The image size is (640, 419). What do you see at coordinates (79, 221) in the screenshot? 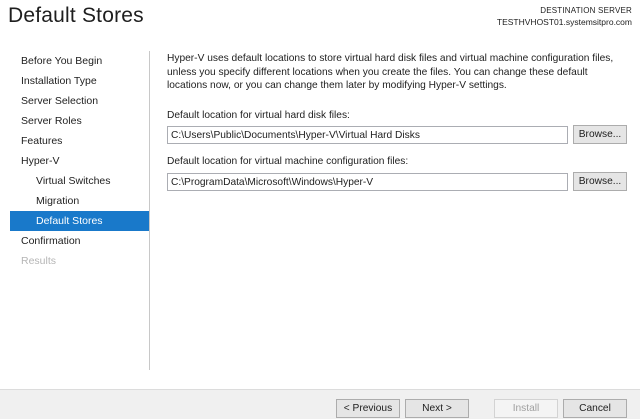
I see `nav-item-default-stores: Default Stores` at bounding box center [79, 221].